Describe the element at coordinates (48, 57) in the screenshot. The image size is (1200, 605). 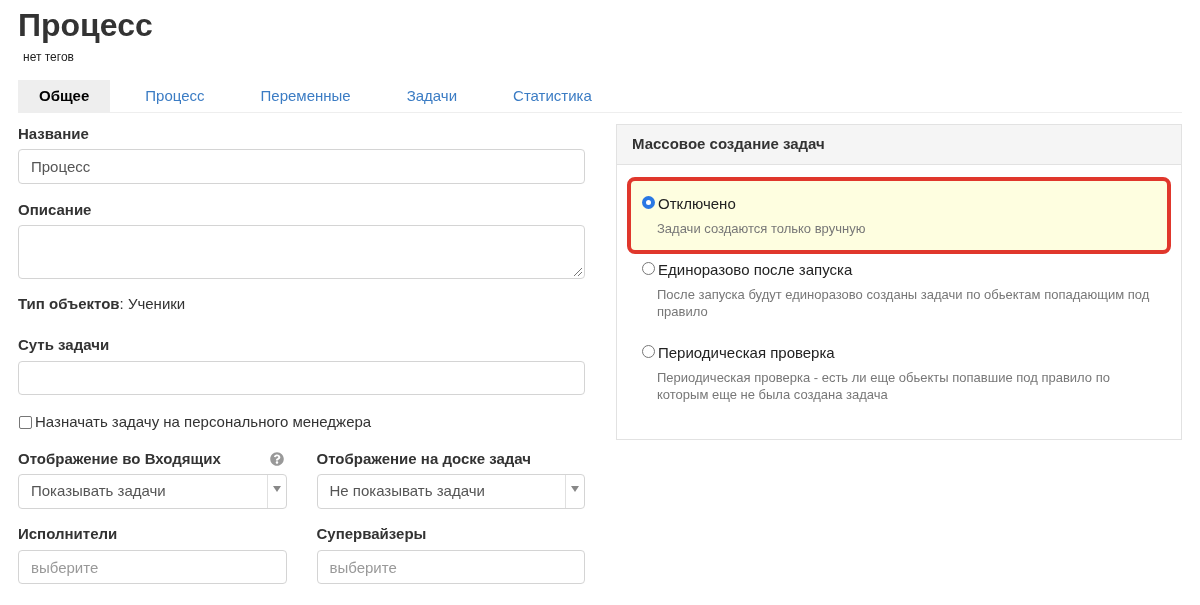
I see `tags-text: нет тегов` at that location.